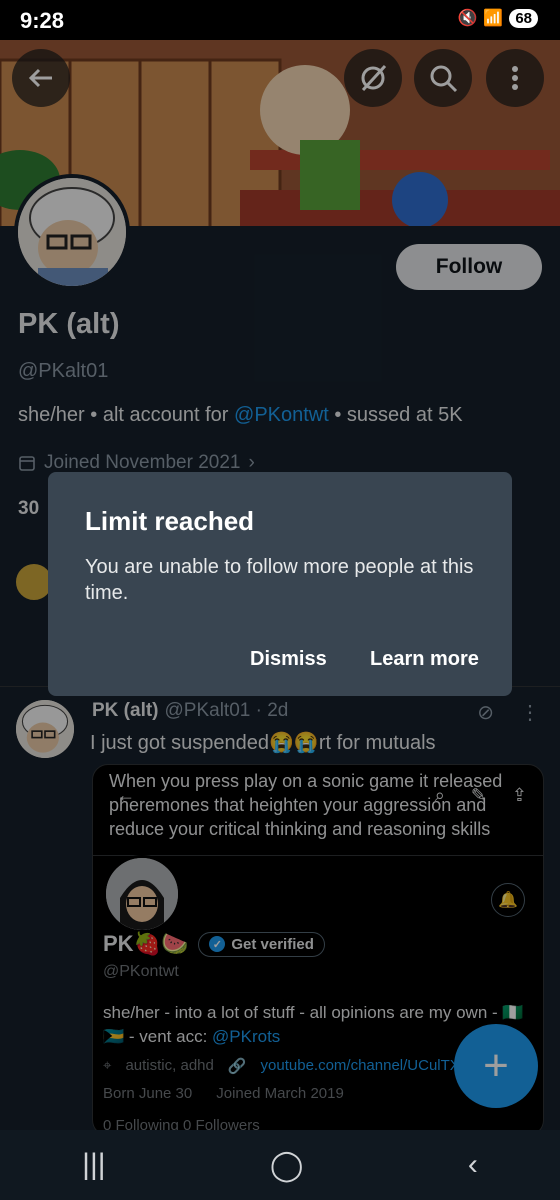 This screenshot has height=1200, width=560. I want to click on status-icons: 🔇 📶 68, so click(497, 18).